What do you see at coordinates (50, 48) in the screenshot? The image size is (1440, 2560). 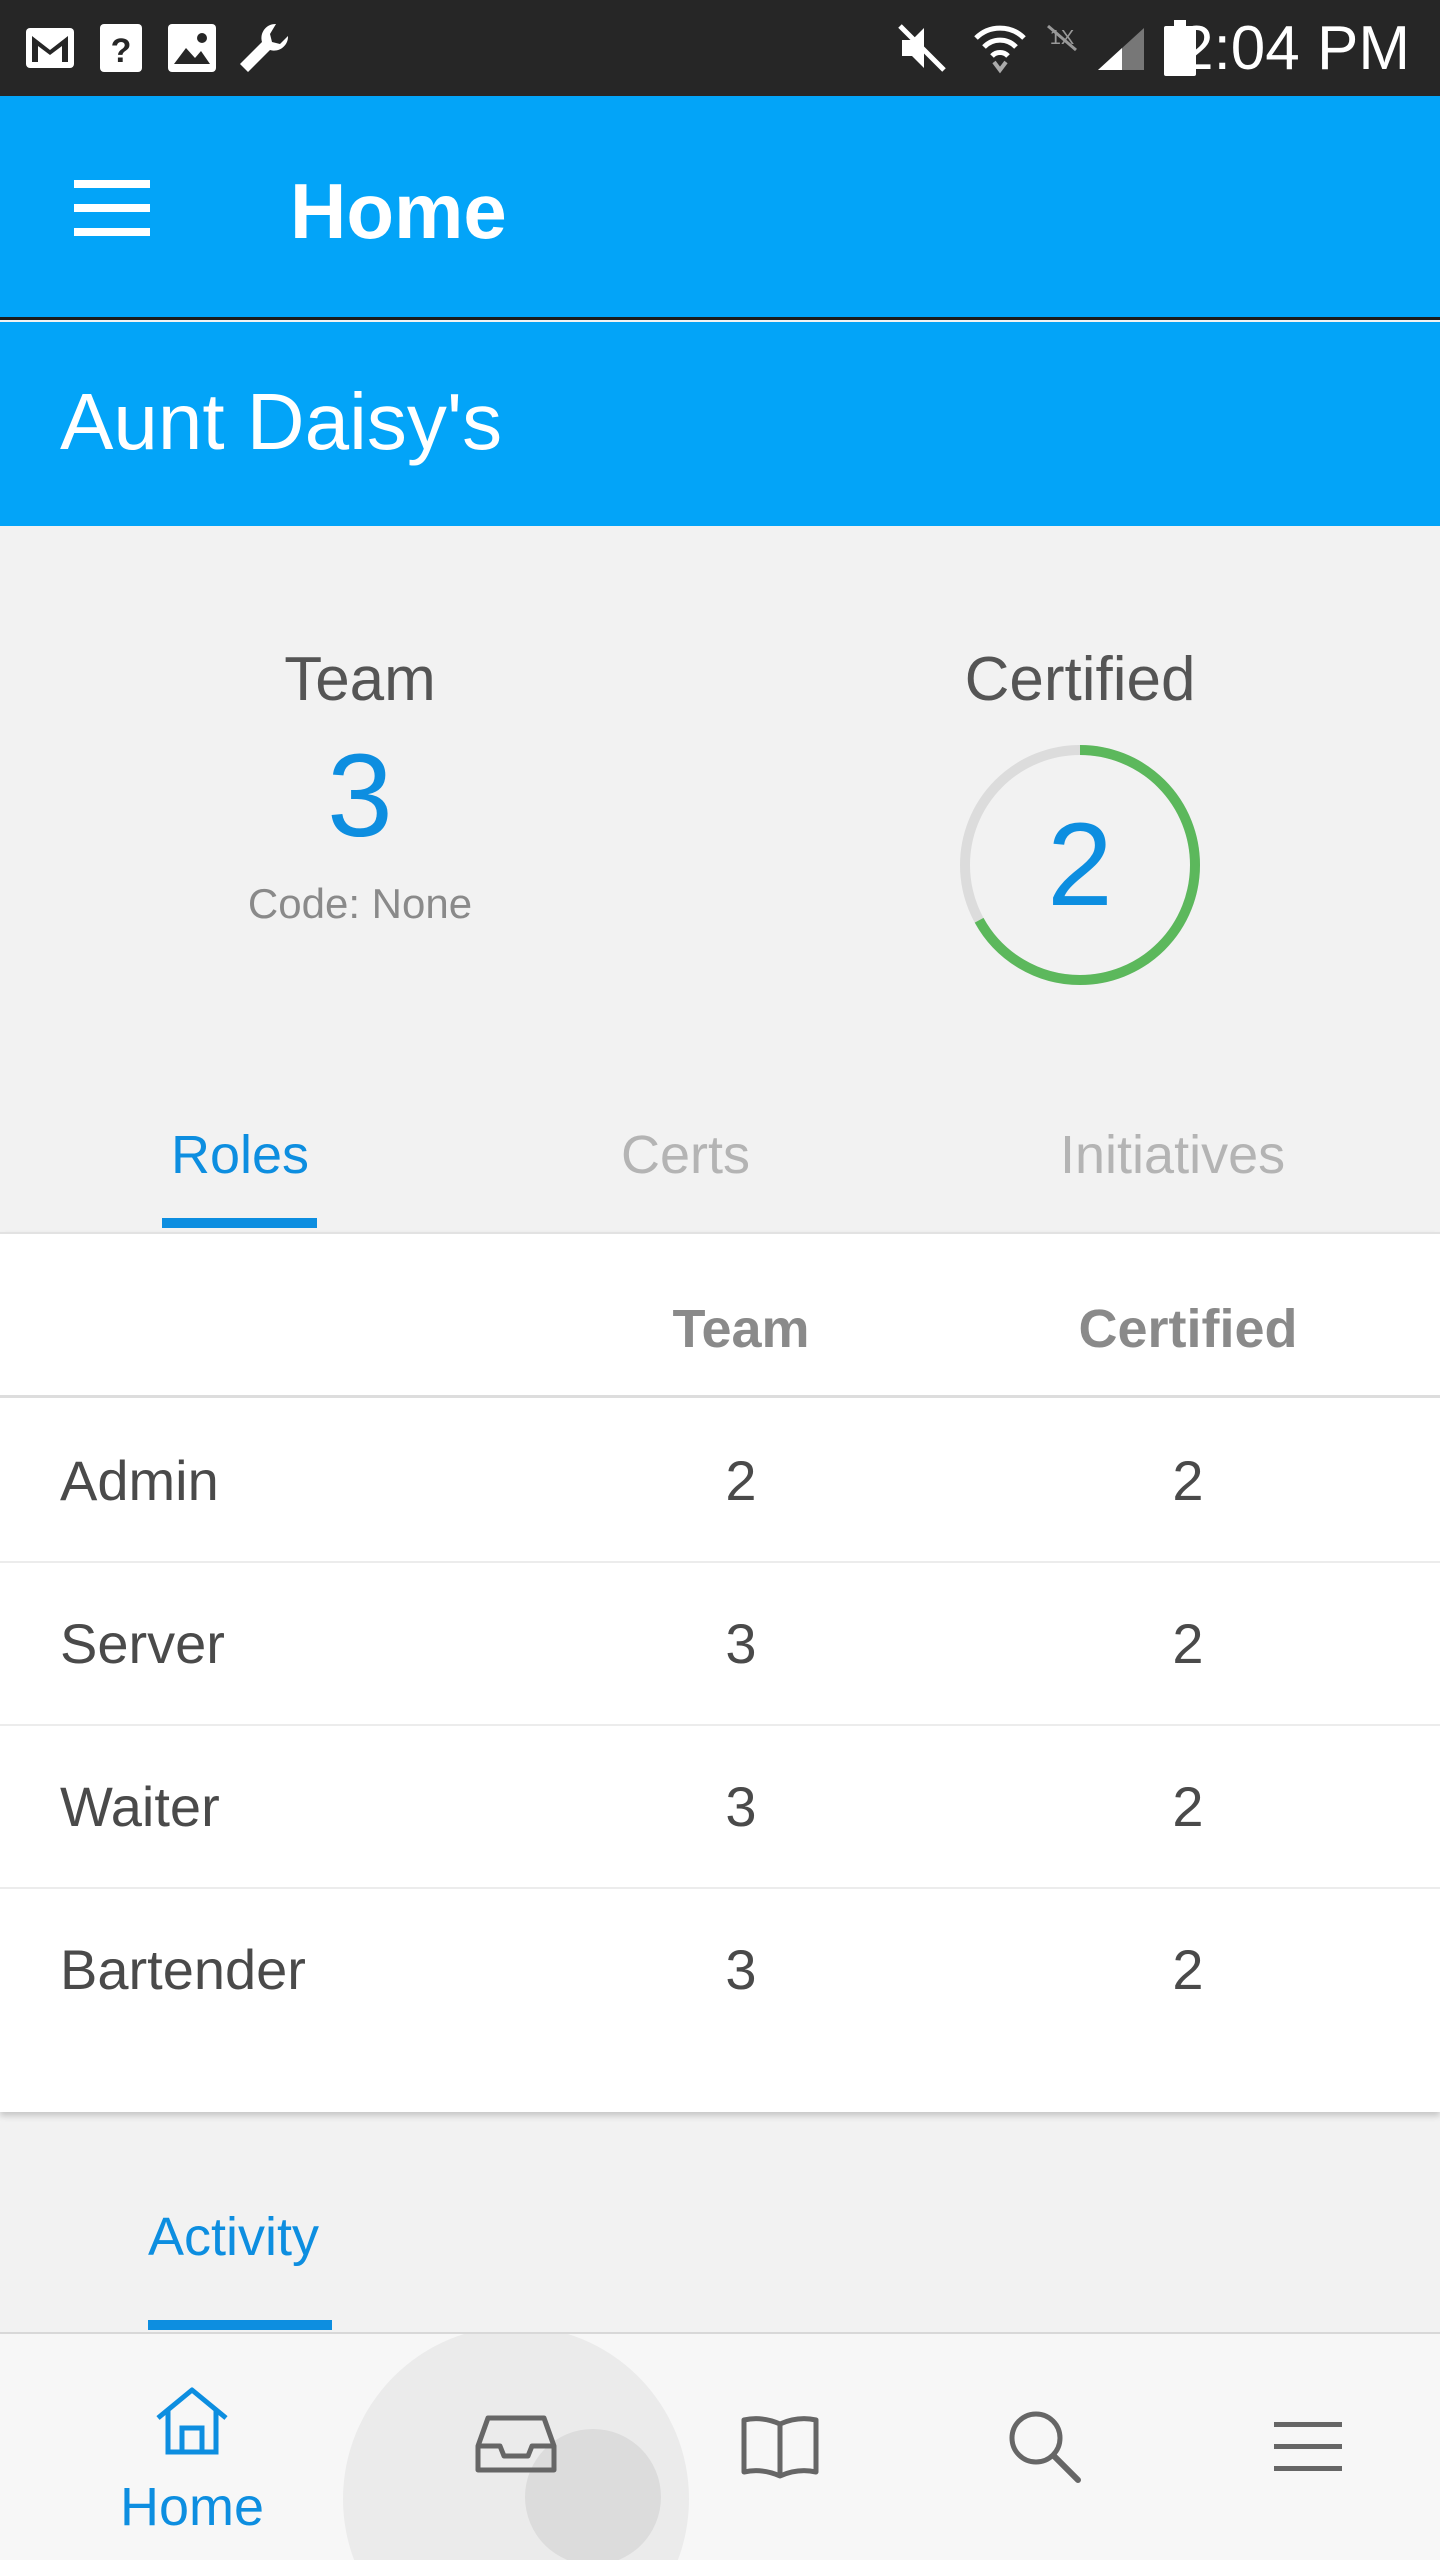 I see `gmail-icon` at bounding box center [50, 48].